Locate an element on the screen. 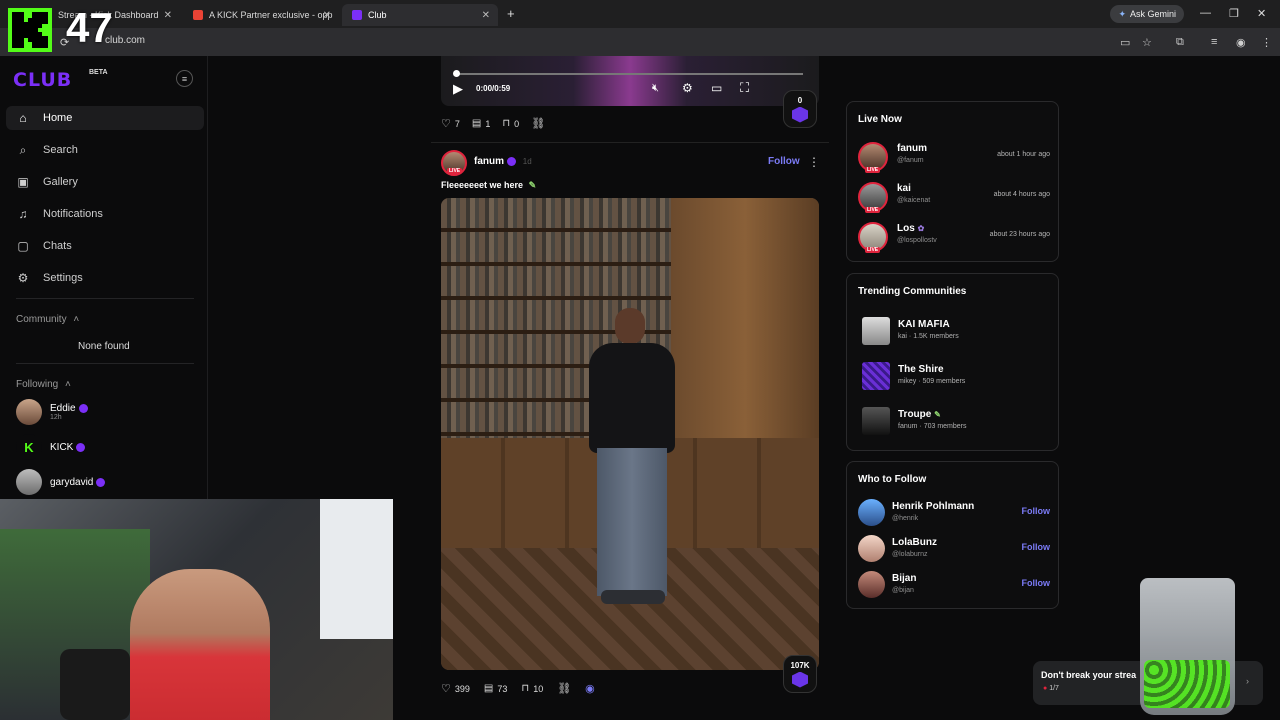 This screenshot has width=1280, height=720. suggested-name: Bijan is located at coordinates (904, 578).